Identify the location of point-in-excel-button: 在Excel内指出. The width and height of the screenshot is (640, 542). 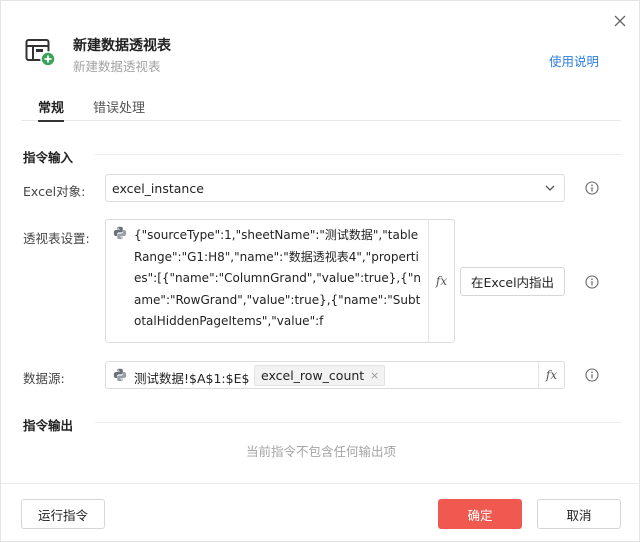
(512, 281).